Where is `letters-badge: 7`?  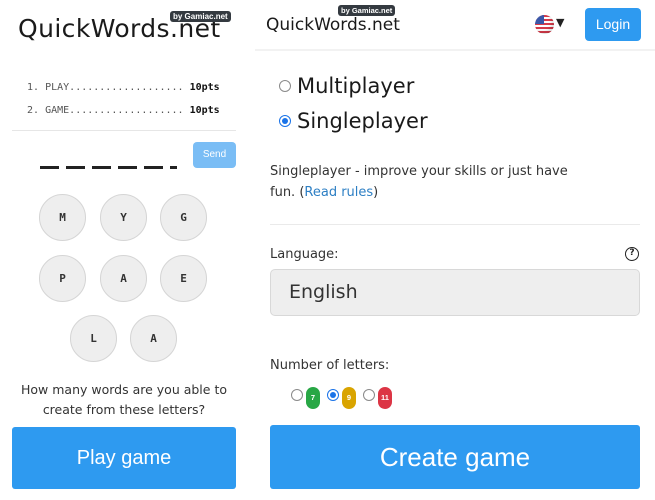
letters-badge: 7 is located at coordinates (313, 398).